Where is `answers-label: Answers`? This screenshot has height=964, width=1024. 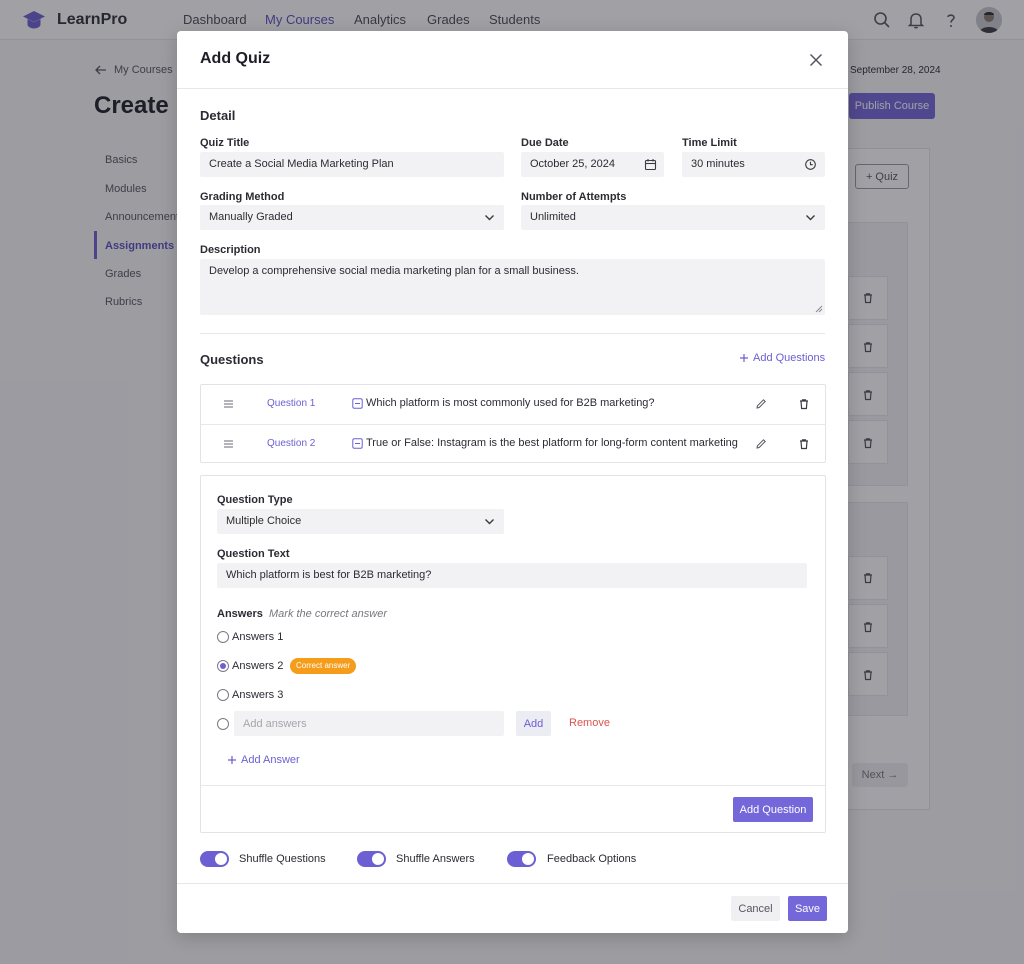 answers-label: Answers is located at coordinates (240, 614).